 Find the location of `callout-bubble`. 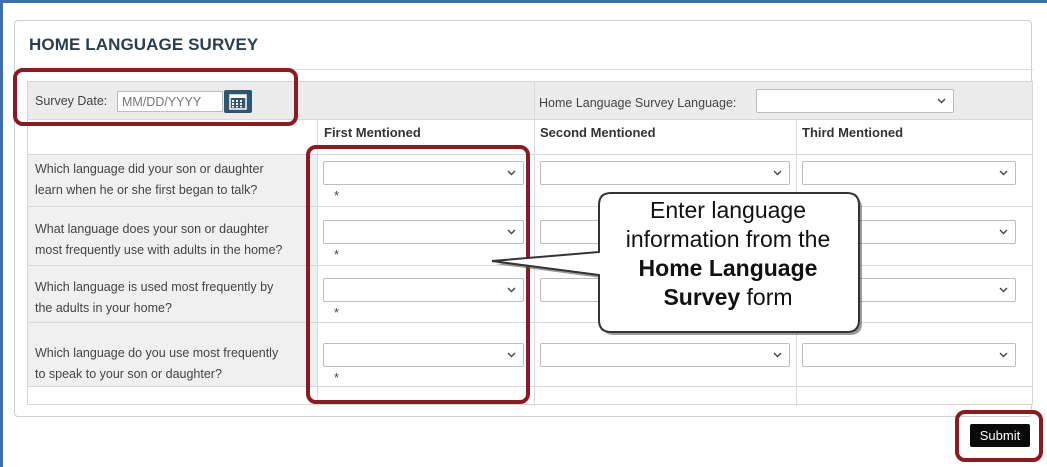

callout-bubble is located at coordinates (676, 263).